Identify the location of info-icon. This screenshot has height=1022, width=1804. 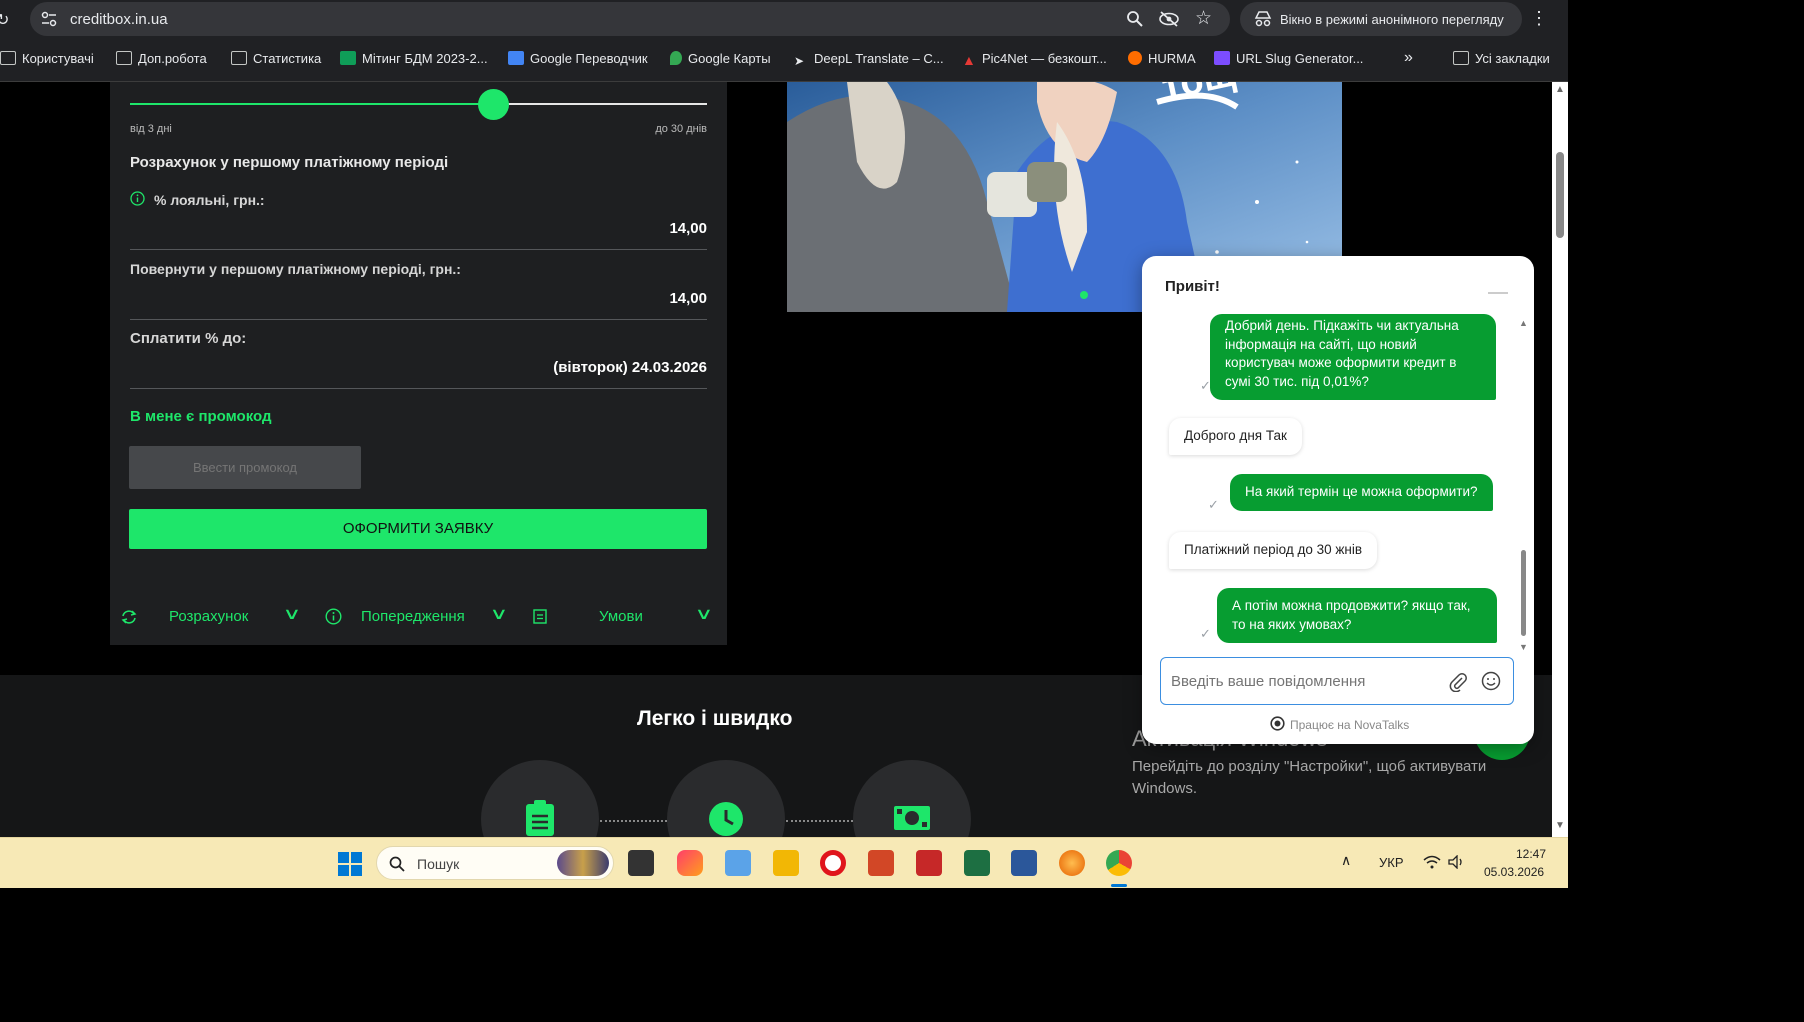
(137, 198).